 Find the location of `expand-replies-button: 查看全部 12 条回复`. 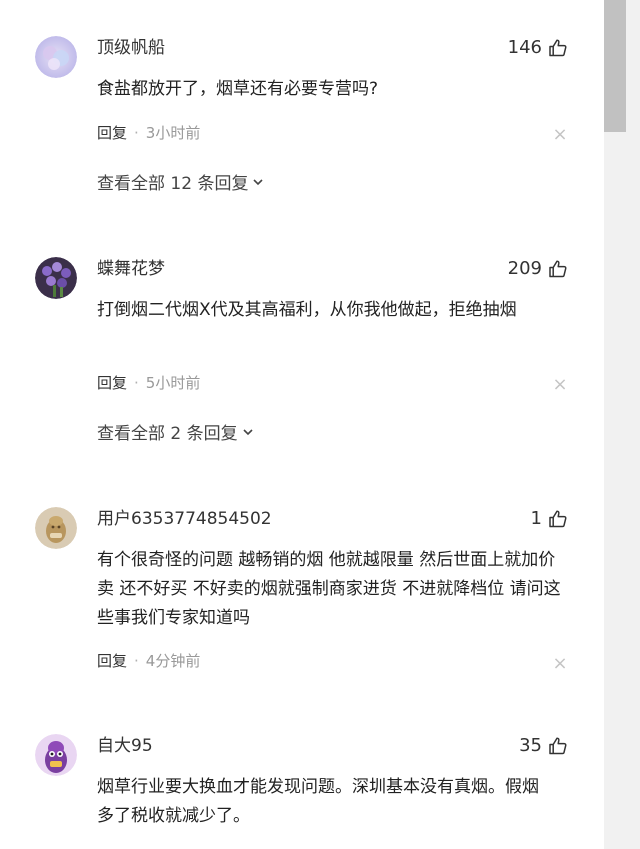

expand-replies-button: 查看全部 12 条回复 is located at coordinates (181, 184).